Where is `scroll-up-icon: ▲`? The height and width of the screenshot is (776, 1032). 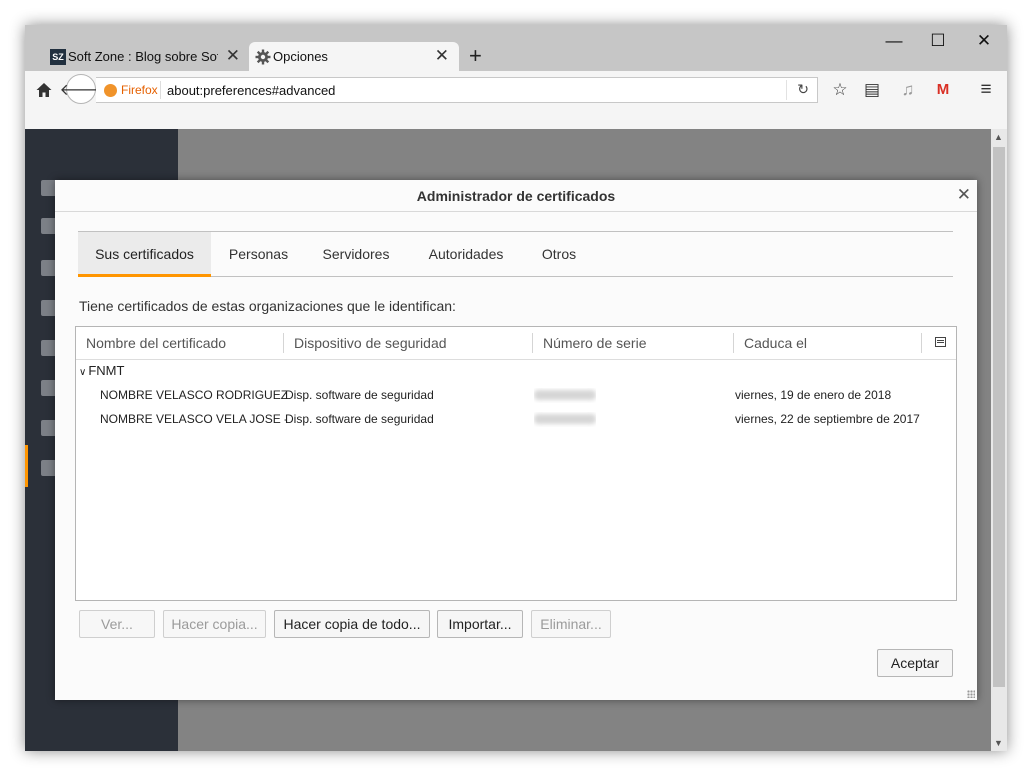 scroll-up-icon: ▲ is located at coordinates (998, 137).